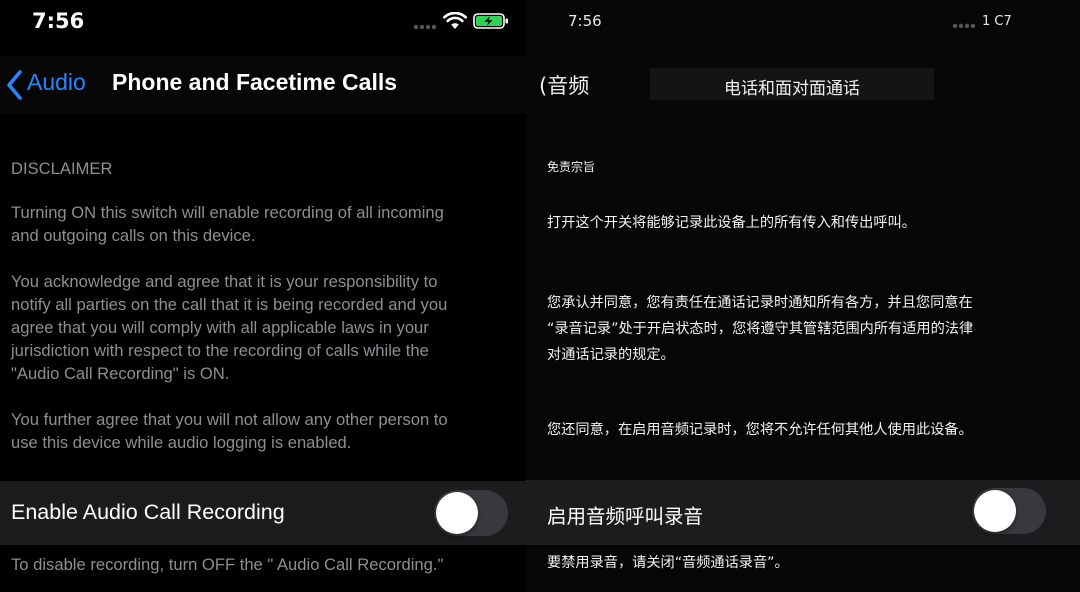  I want to click on carrier-label: 1 C7, so click(997, 21).